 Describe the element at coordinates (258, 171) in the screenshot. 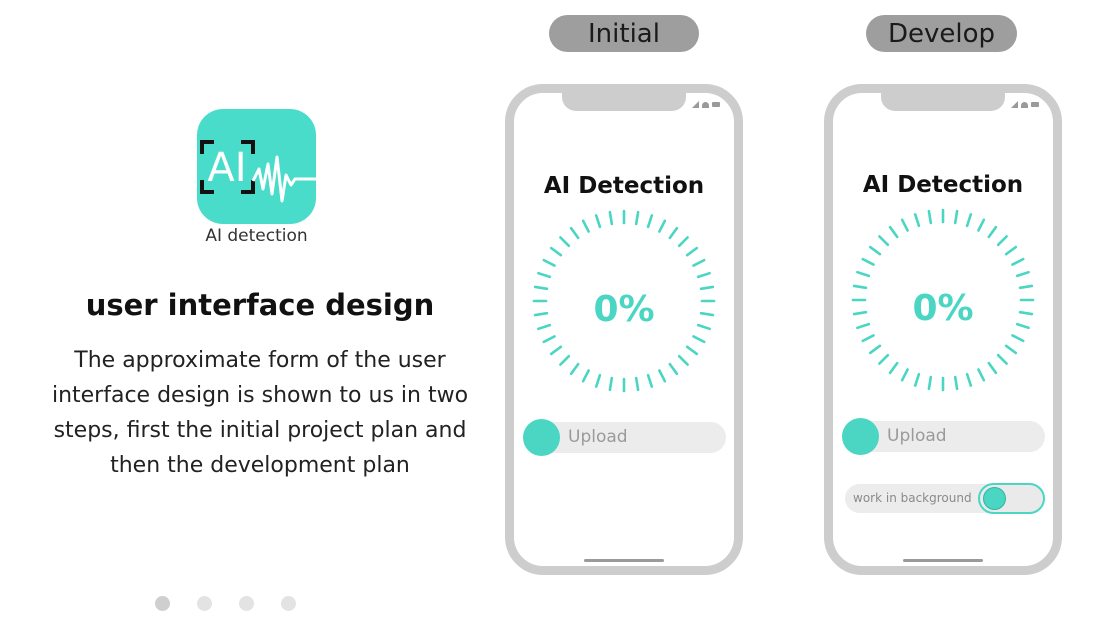

I see `scan-waveform-icon: AI` at that location.